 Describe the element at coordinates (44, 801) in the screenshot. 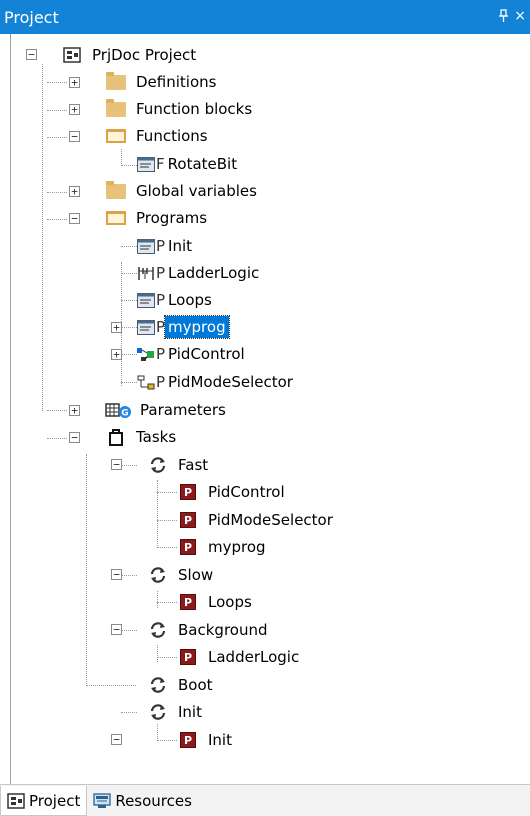

I see `tab-project: Project` at that location.